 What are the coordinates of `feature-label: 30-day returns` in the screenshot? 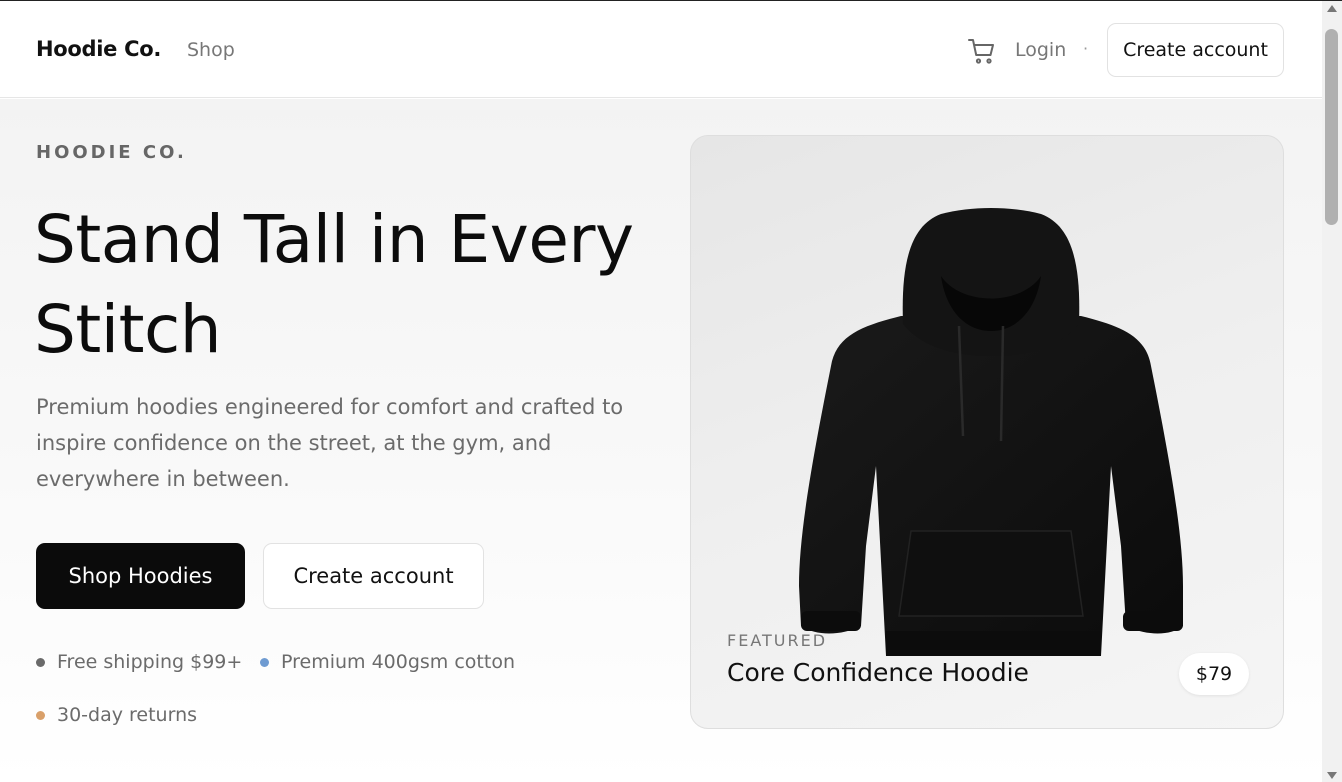 It's located at (127, 715).